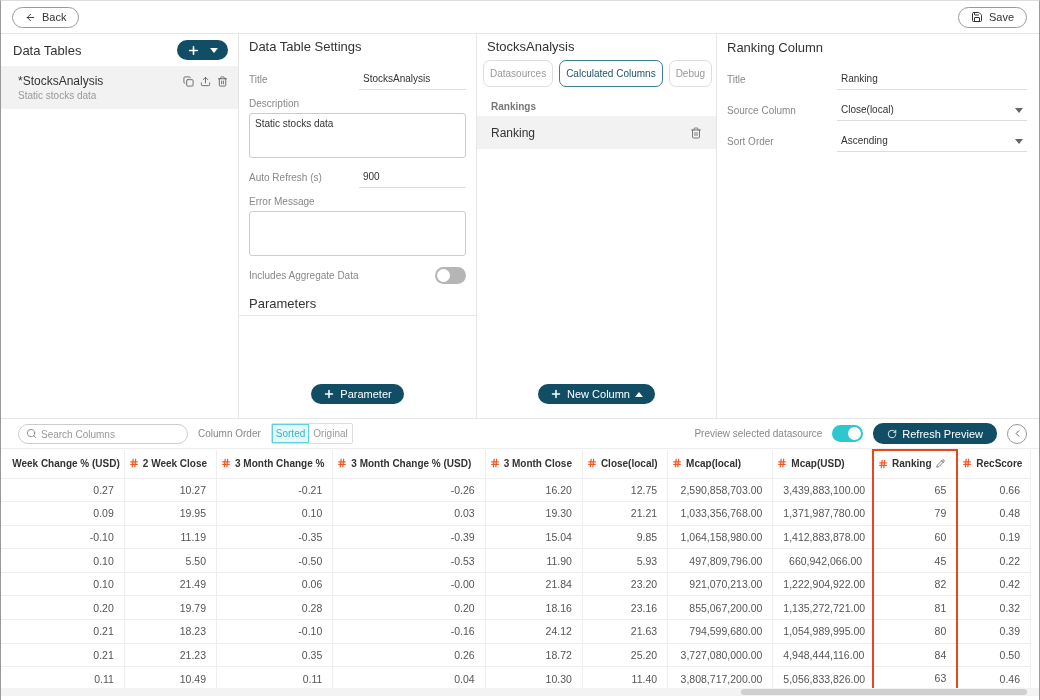 The height and width of the screenshot is (700, 1040). I want to click on copy-icon, so click(188, 81).